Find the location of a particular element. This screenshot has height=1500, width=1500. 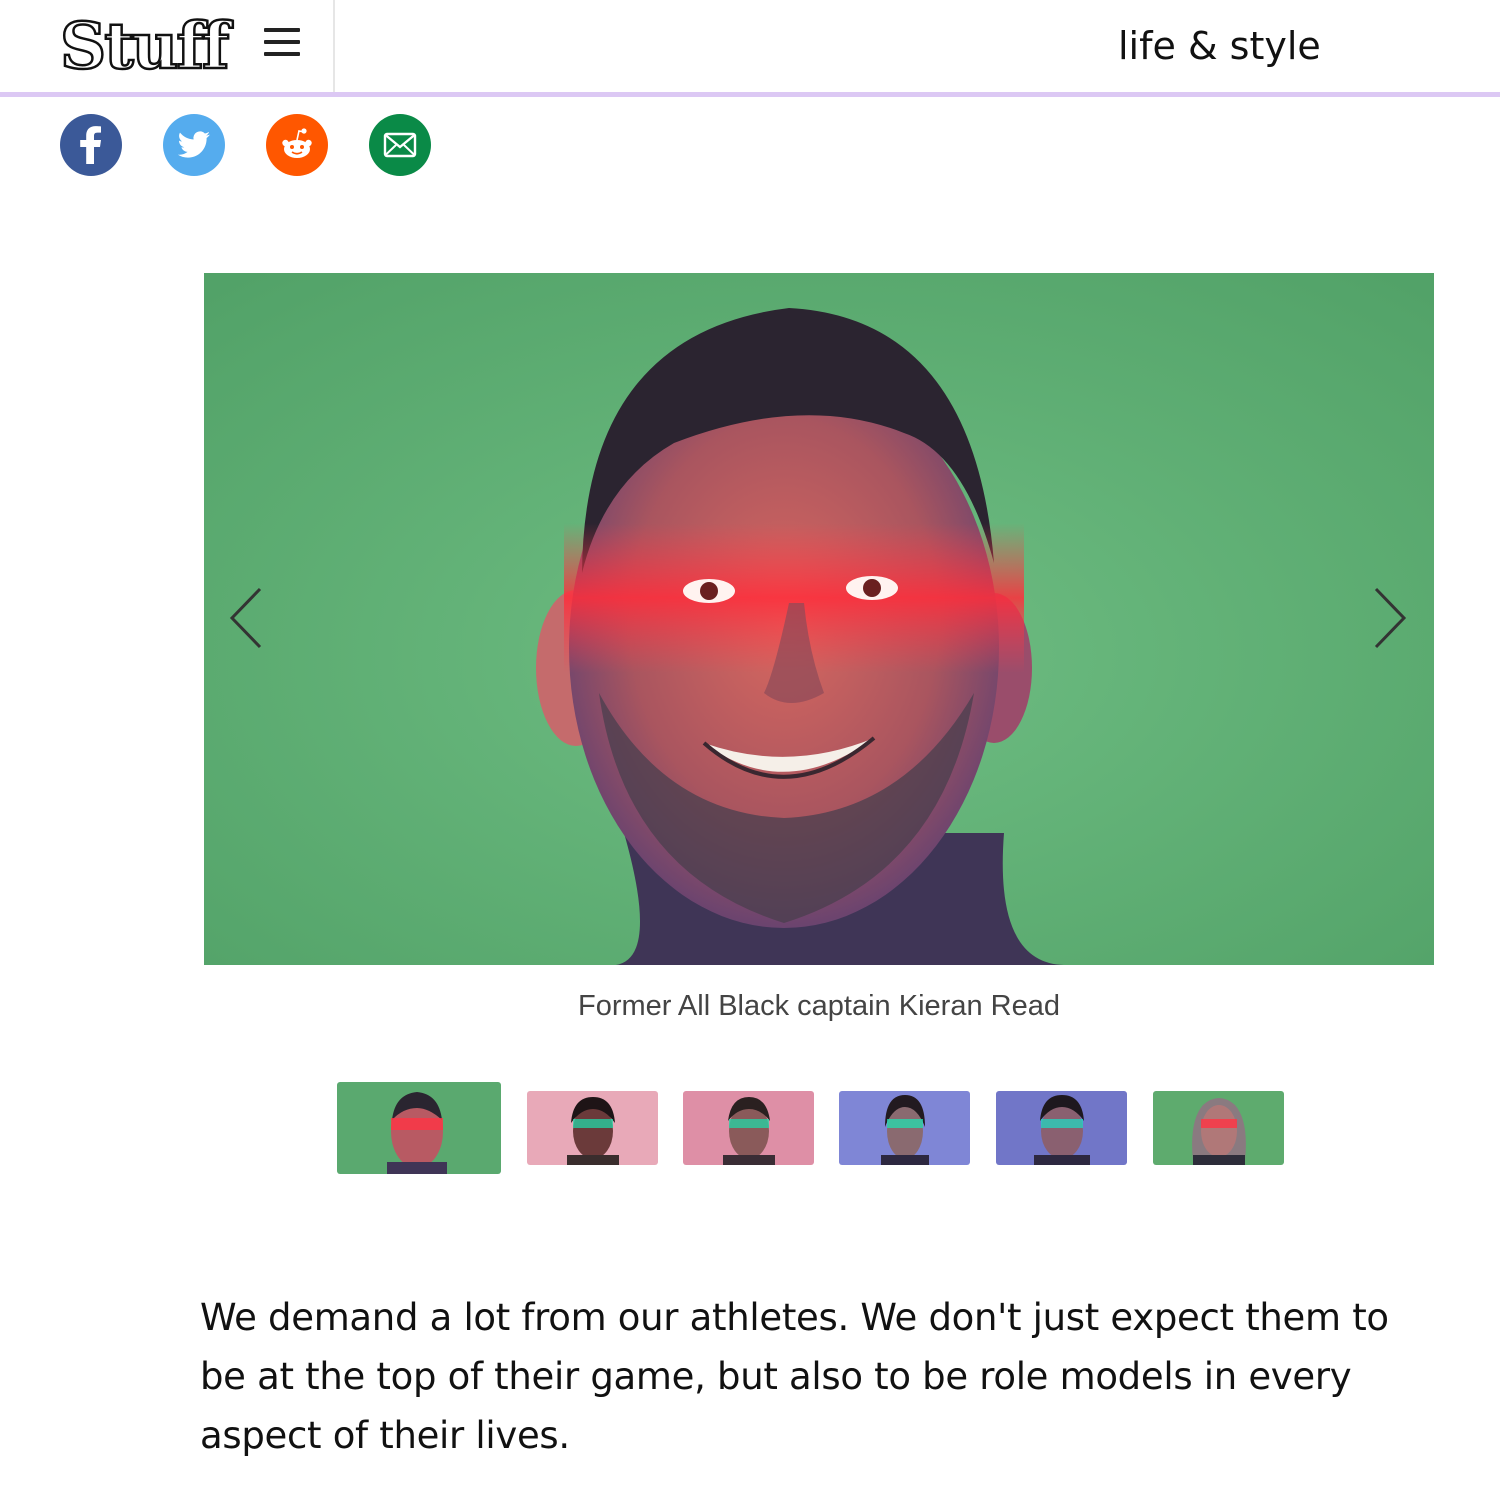

twitter-share-button is located at coordinates (194, 145).